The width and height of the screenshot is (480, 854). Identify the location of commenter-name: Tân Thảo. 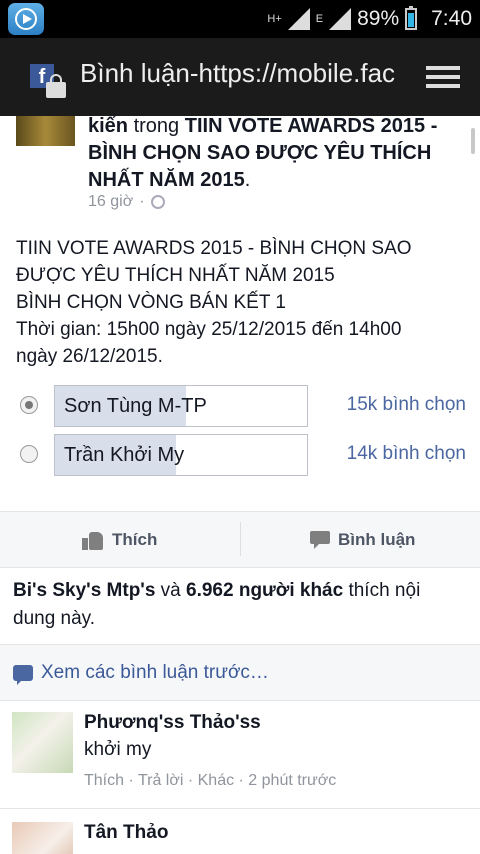
(126, 833).